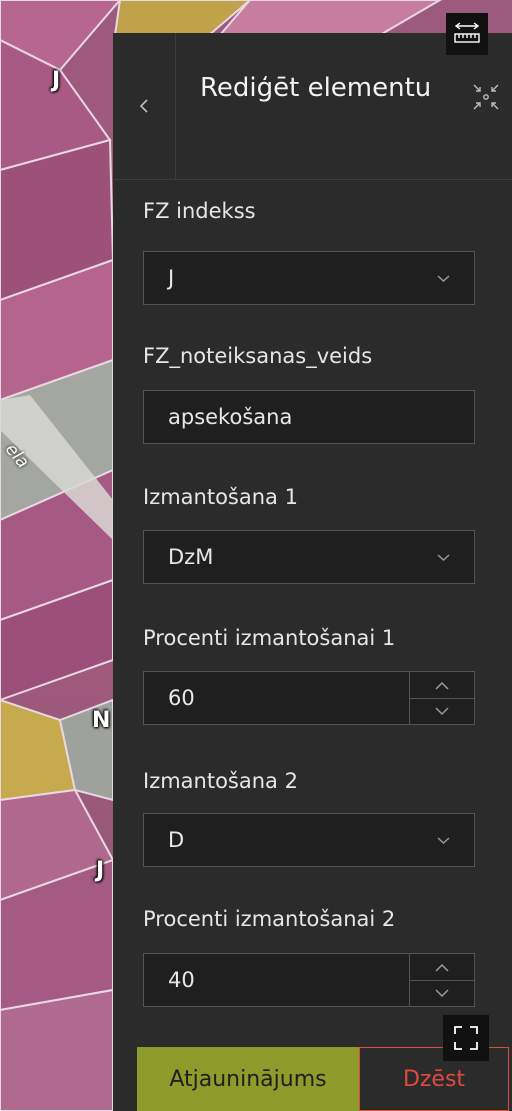  What do you see at coordinates (220, 497) in the screenshot?
I see `izmantosana-1-label: Izmantošana 1` at bounding box center [220, 497].